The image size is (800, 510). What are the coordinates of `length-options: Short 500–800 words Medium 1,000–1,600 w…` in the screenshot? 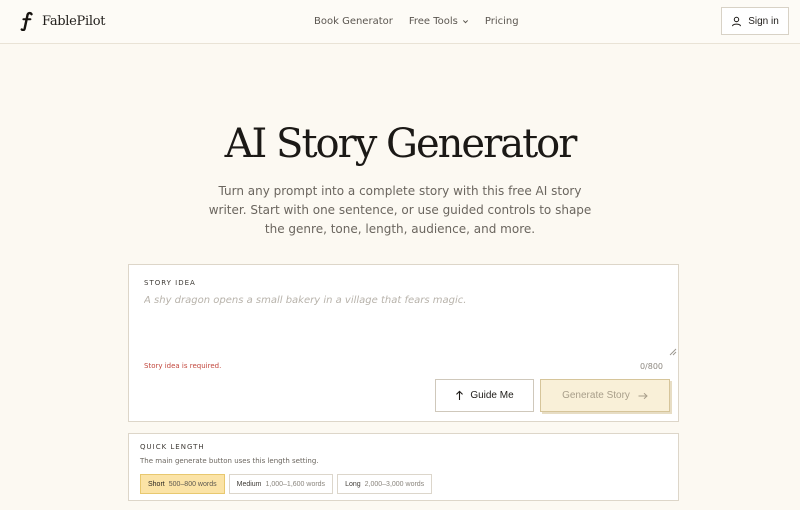 It's located at (286, 484).